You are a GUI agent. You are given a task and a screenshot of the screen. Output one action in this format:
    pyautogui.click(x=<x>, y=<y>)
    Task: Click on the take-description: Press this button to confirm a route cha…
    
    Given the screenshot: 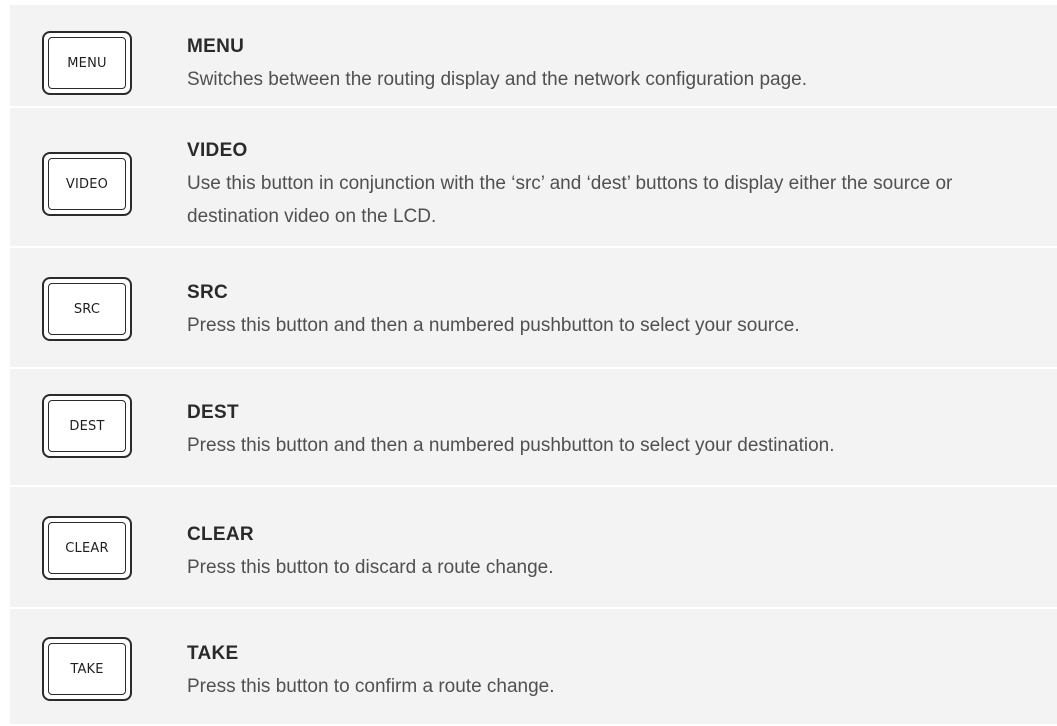 What is the action you would take?
    pyautogui.click(x=371, y=686)
    